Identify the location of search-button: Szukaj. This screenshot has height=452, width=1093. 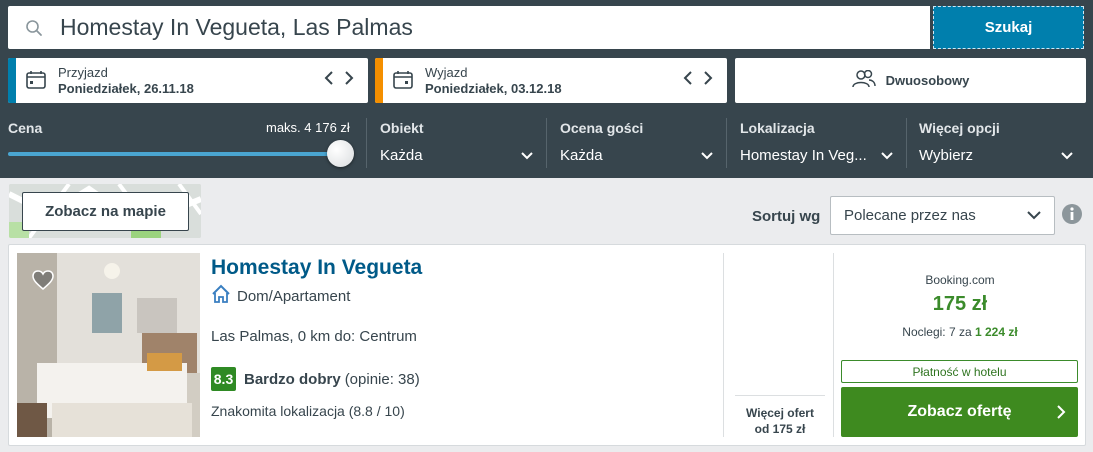
(1008, 27).